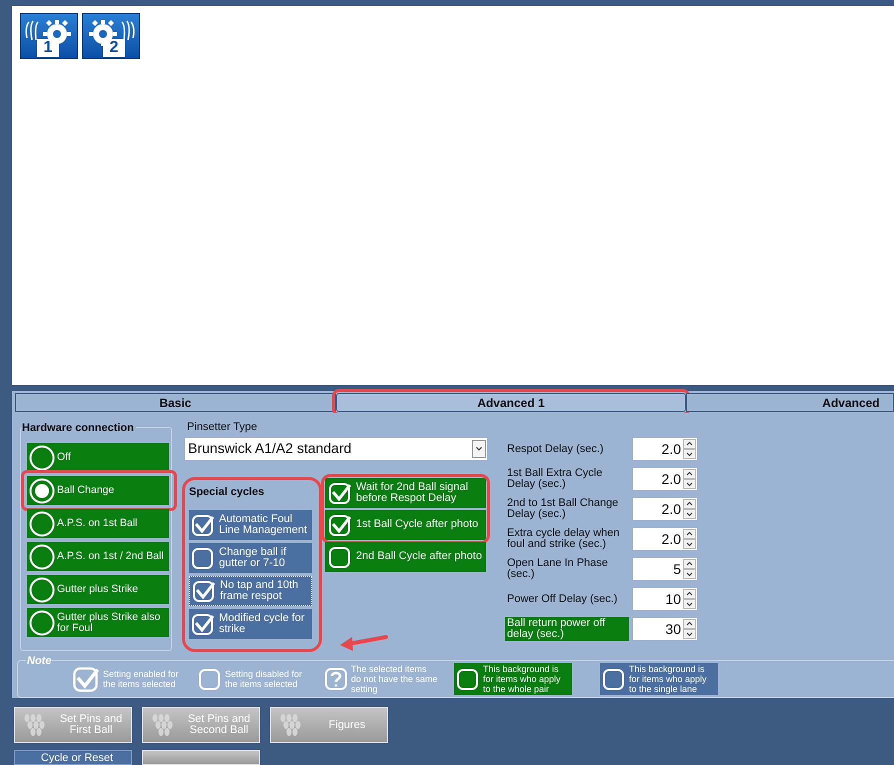 This screenshot has height=765, width=894. Describe the element at coordinates (250, 557) in the screenshot. I see `checkbox-option: Change ball if gutter or 7-10` at that location.